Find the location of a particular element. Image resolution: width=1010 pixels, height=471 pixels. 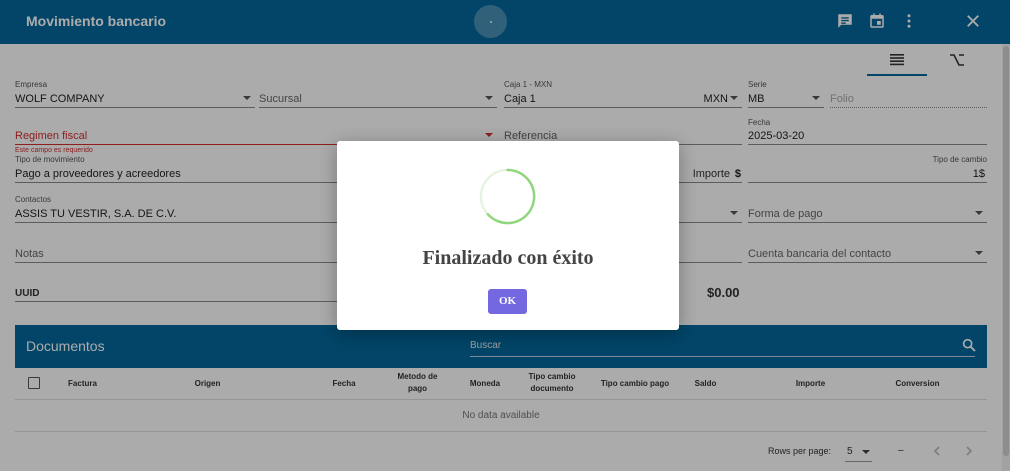

success-spinner-icon is located at coordinates (507, 196).